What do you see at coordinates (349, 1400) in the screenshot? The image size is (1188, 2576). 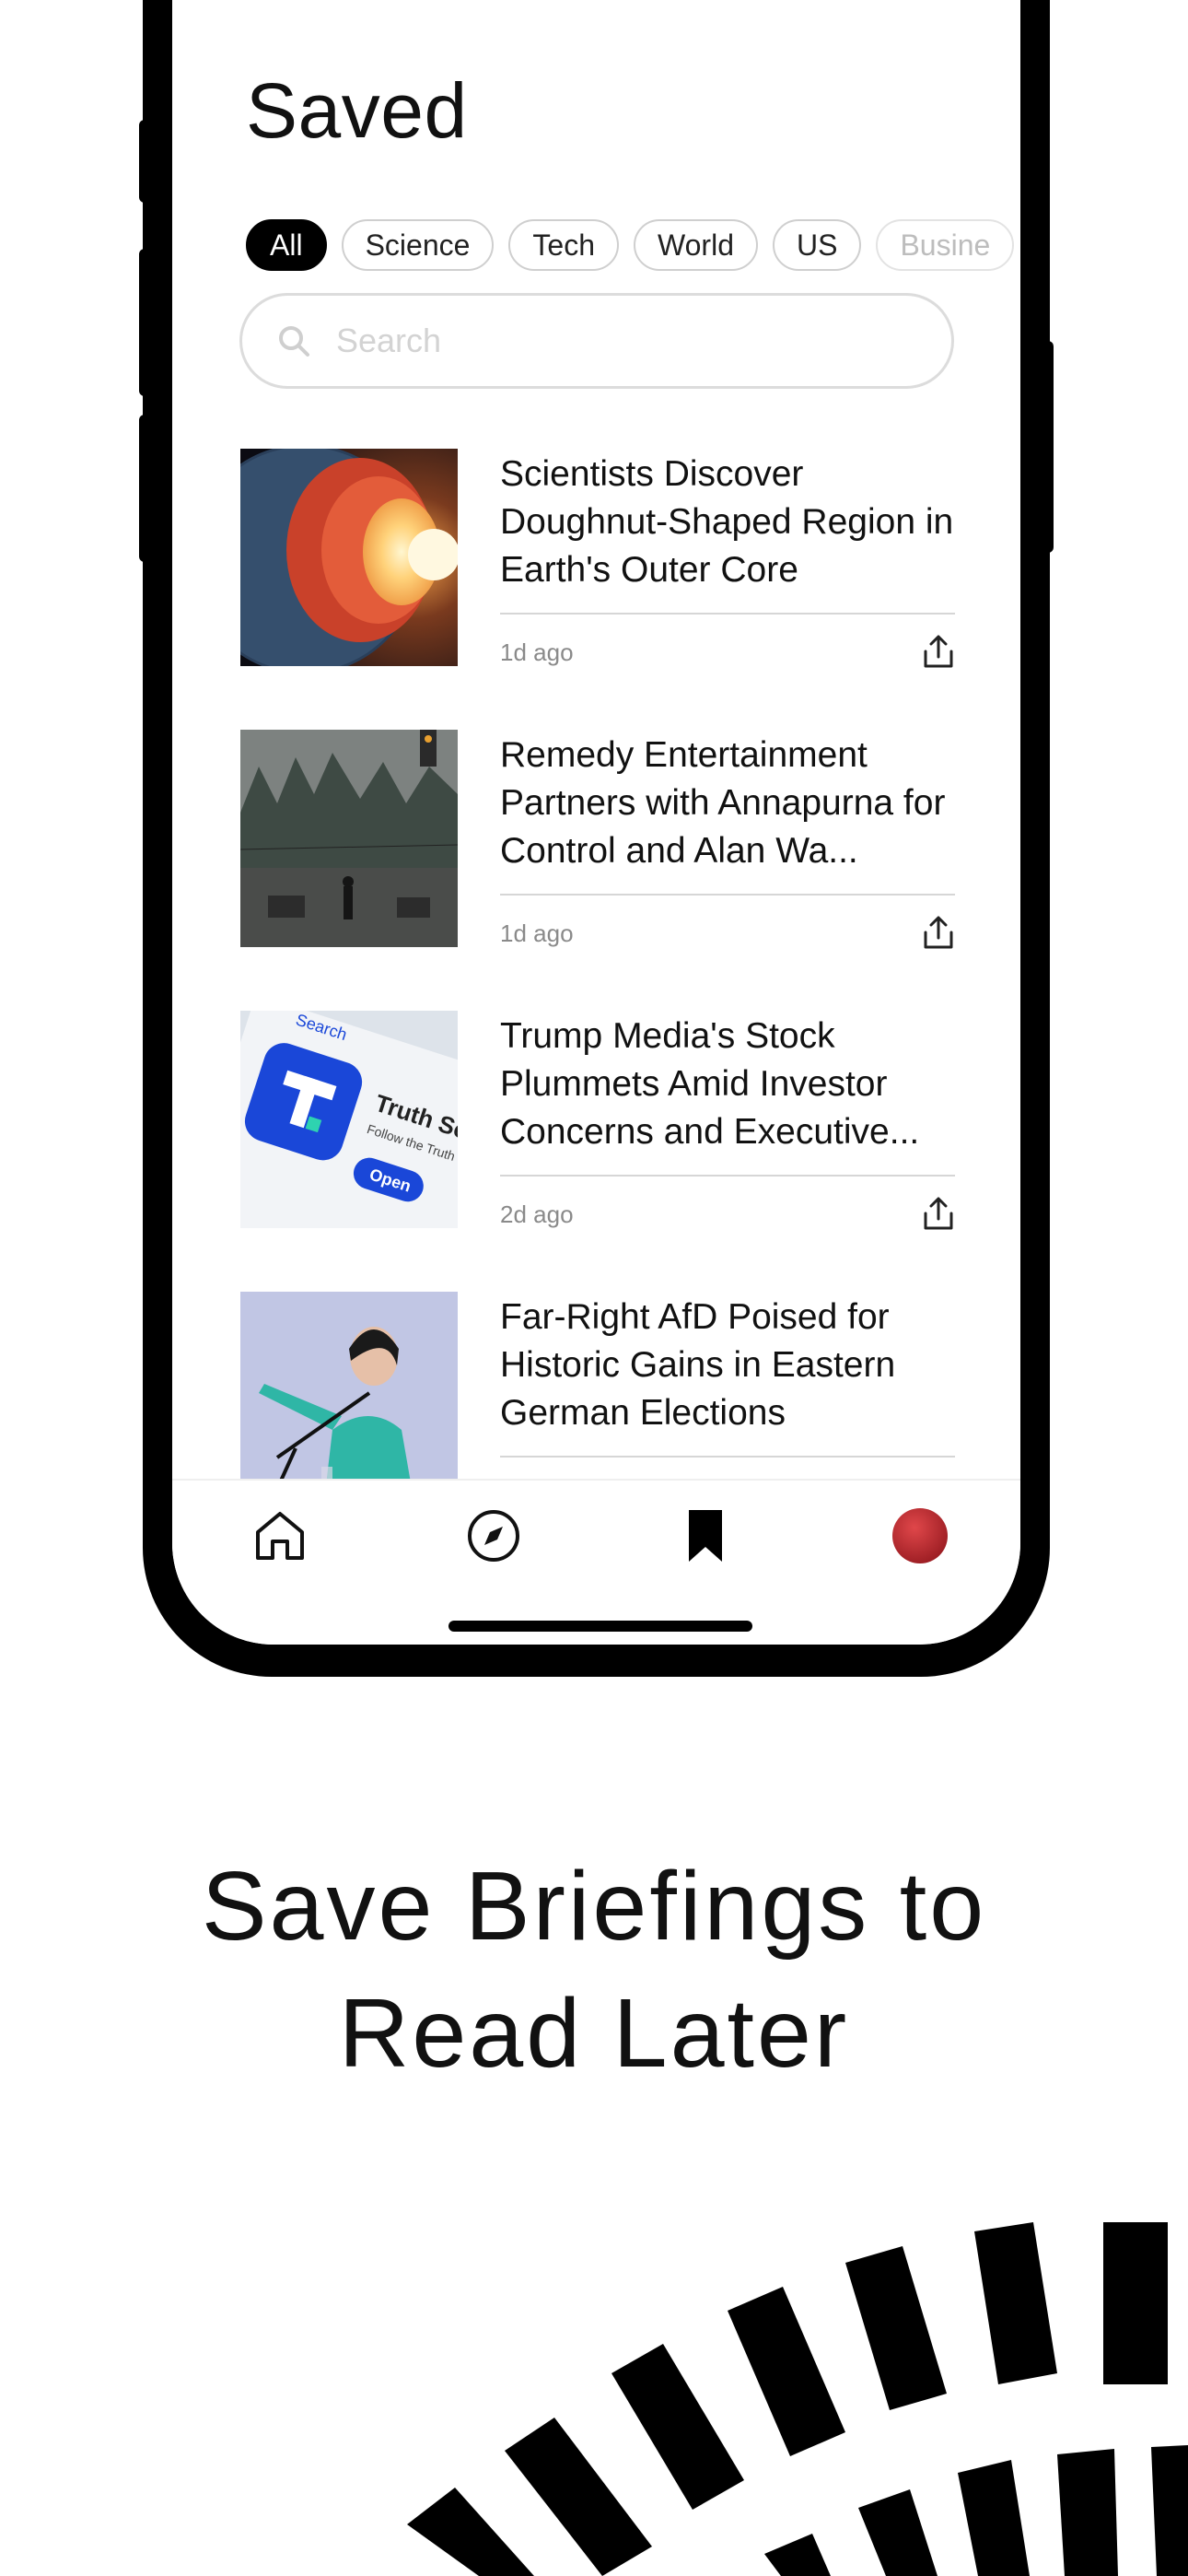 I see `afd-politician-thumbnail` at bounding box center [349, 1400].